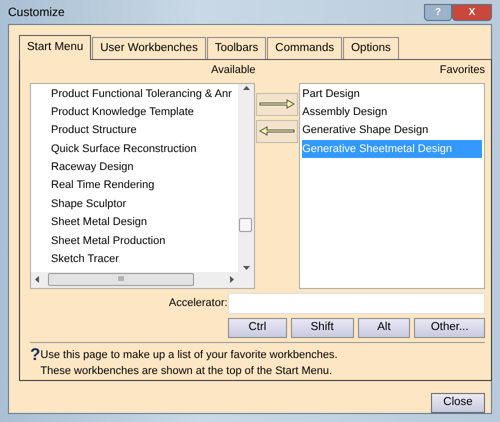 This screenshot has height=422, width=500. I want to click on tab: Options, so click(371, 48).